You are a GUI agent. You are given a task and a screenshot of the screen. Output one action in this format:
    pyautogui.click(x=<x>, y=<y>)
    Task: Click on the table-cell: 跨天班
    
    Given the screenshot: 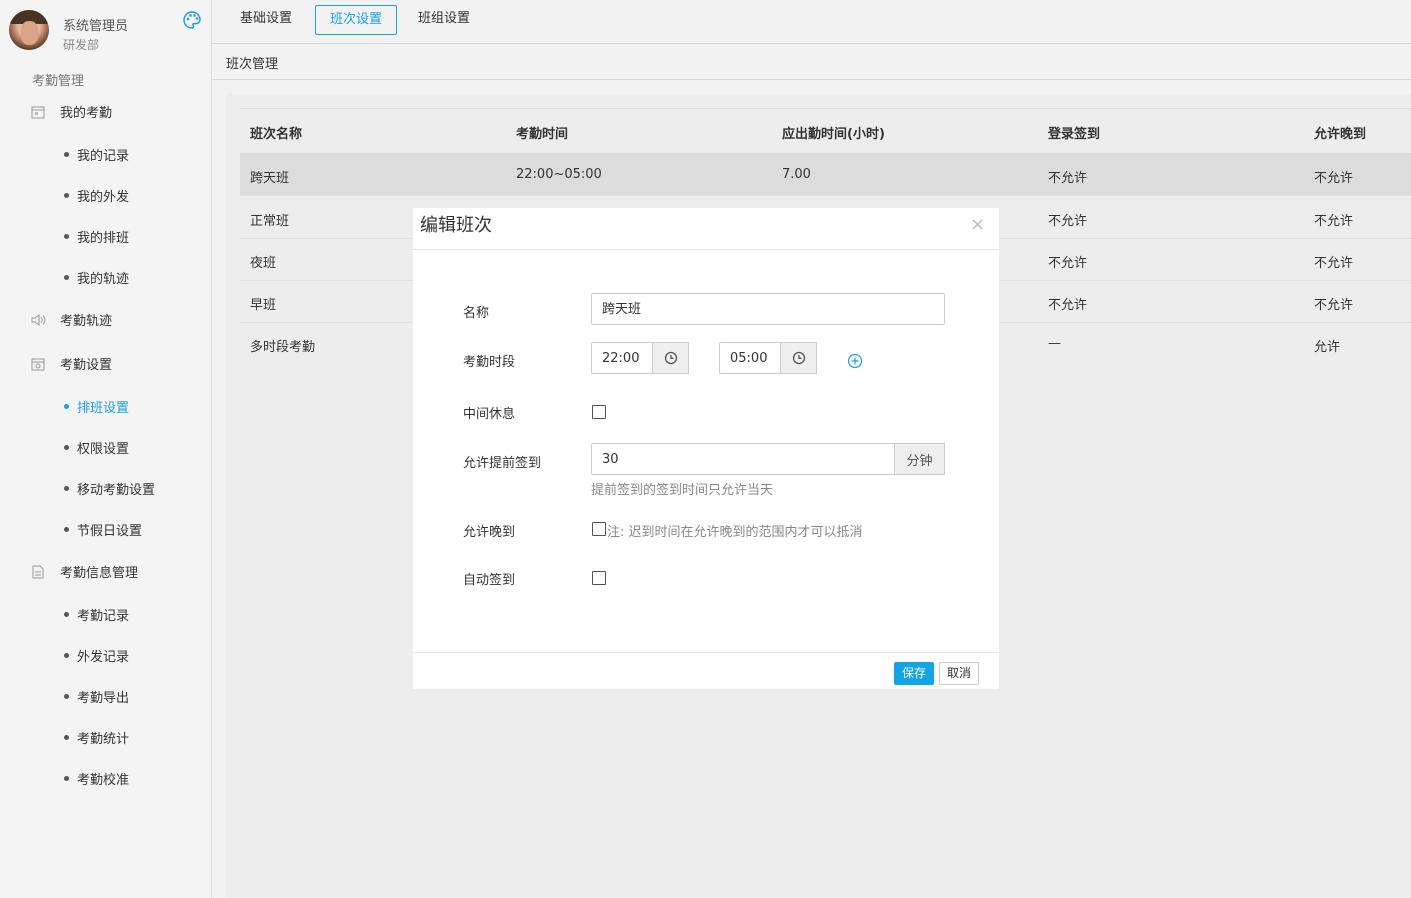 What is the action you would take?
    pyautogui.click(x=270, y=178)
    